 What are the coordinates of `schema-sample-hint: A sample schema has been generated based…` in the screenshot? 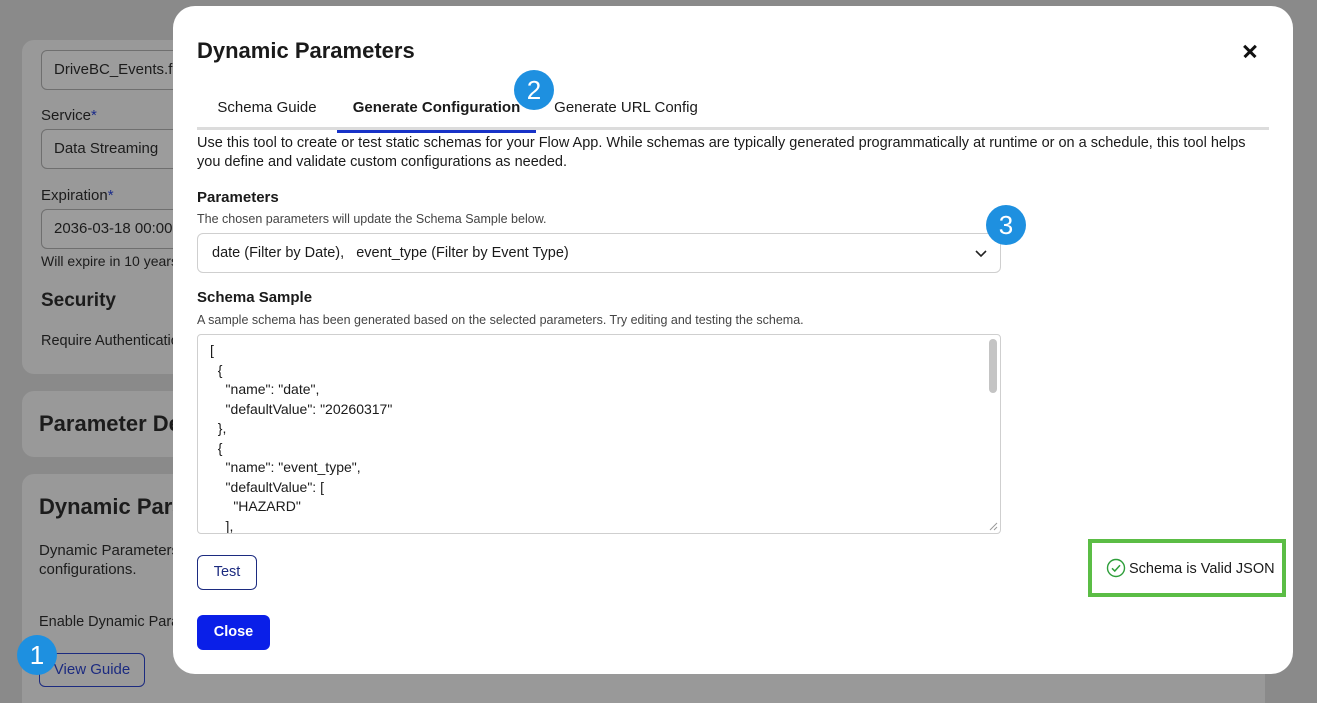 It's located at (500, 320).